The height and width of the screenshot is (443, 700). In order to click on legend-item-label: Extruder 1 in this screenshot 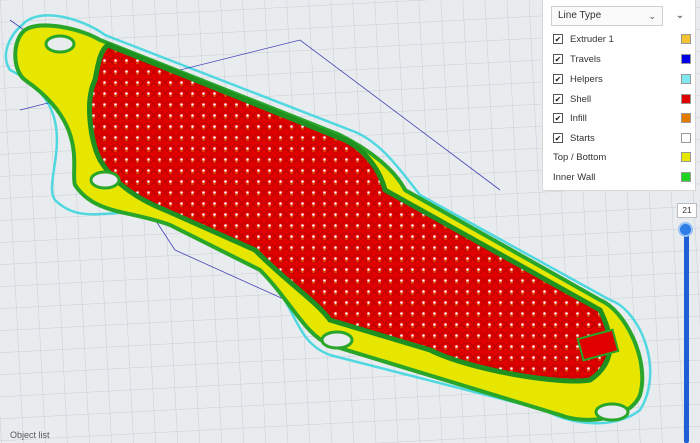, I will do `click(592, 39)`.